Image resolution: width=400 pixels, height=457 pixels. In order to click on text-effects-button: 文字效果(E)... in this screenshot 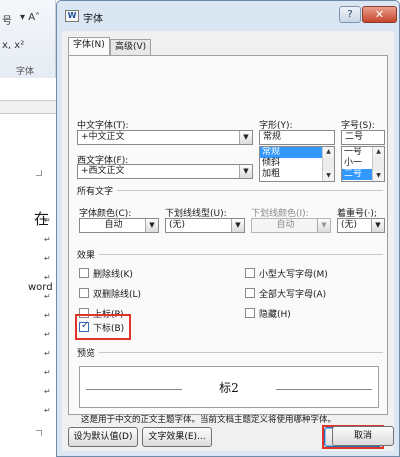, I will do `click(177, 437)`.